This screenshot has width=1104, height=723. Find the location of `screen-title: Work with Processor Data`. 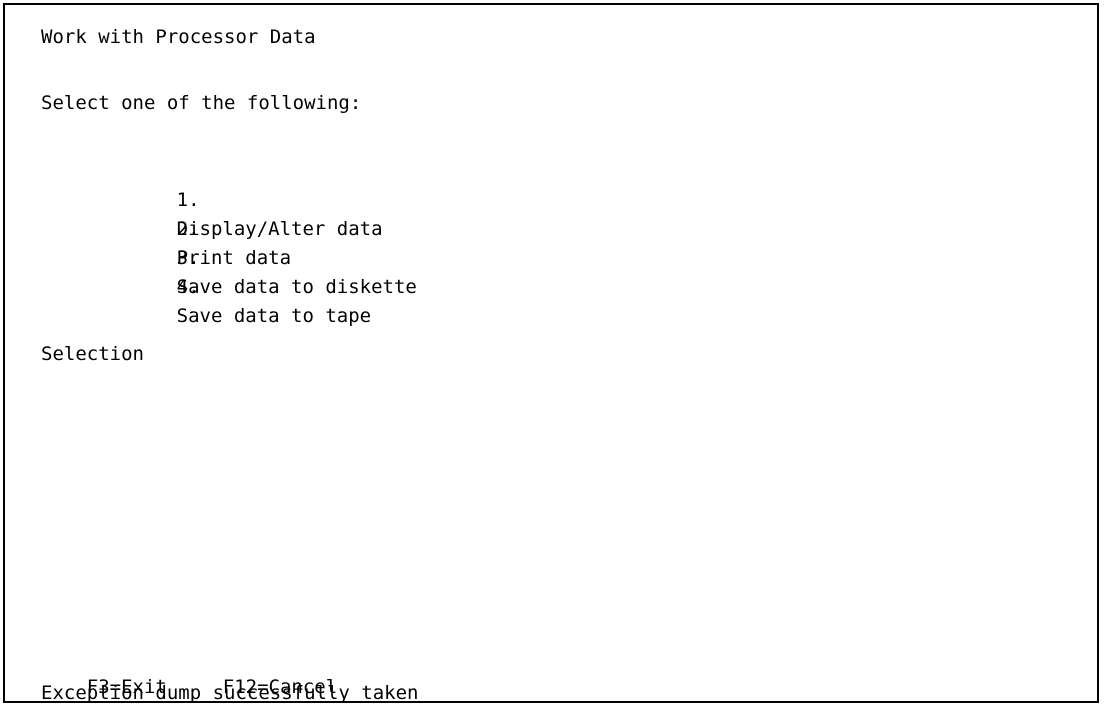

screen-title: Work with Processor Data is located at coordinates (178, 37).